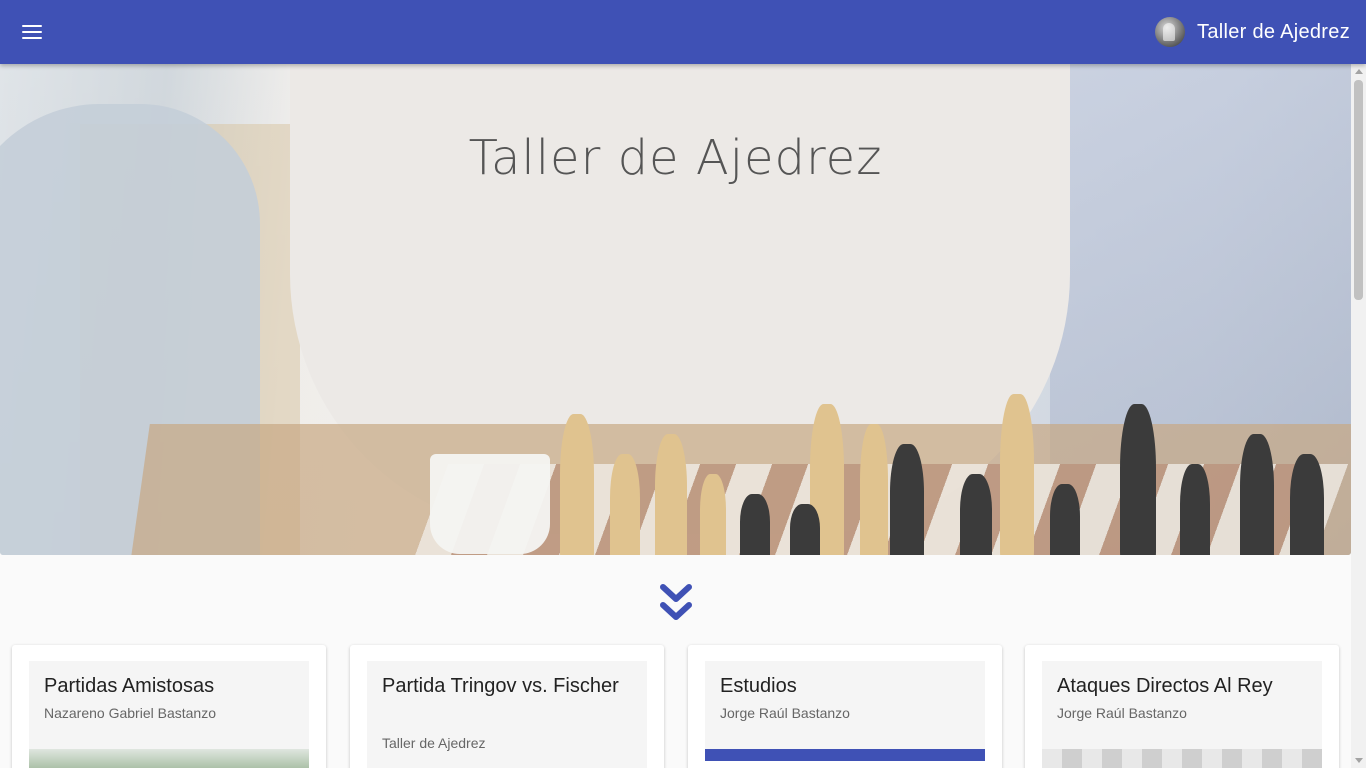 This screenshot has width=1366, height=768. Describe the element at coordinates (32, 32) in the screenshot. I see `hamburger-menu-icon` at that location.